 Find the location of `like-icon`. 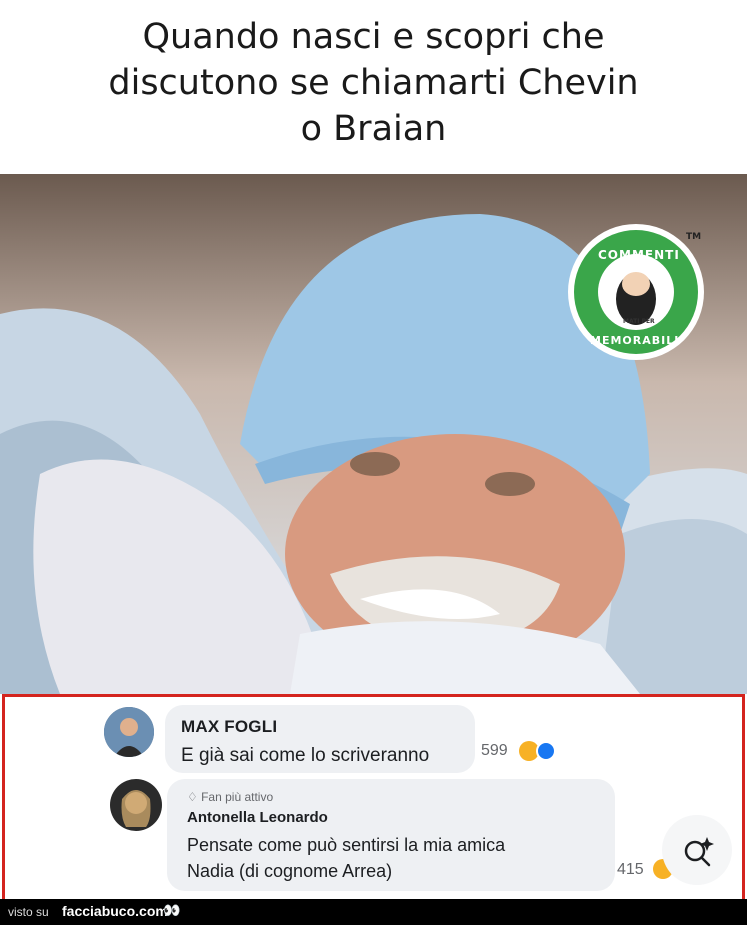

like-icon is located at coordinates (546, 751).